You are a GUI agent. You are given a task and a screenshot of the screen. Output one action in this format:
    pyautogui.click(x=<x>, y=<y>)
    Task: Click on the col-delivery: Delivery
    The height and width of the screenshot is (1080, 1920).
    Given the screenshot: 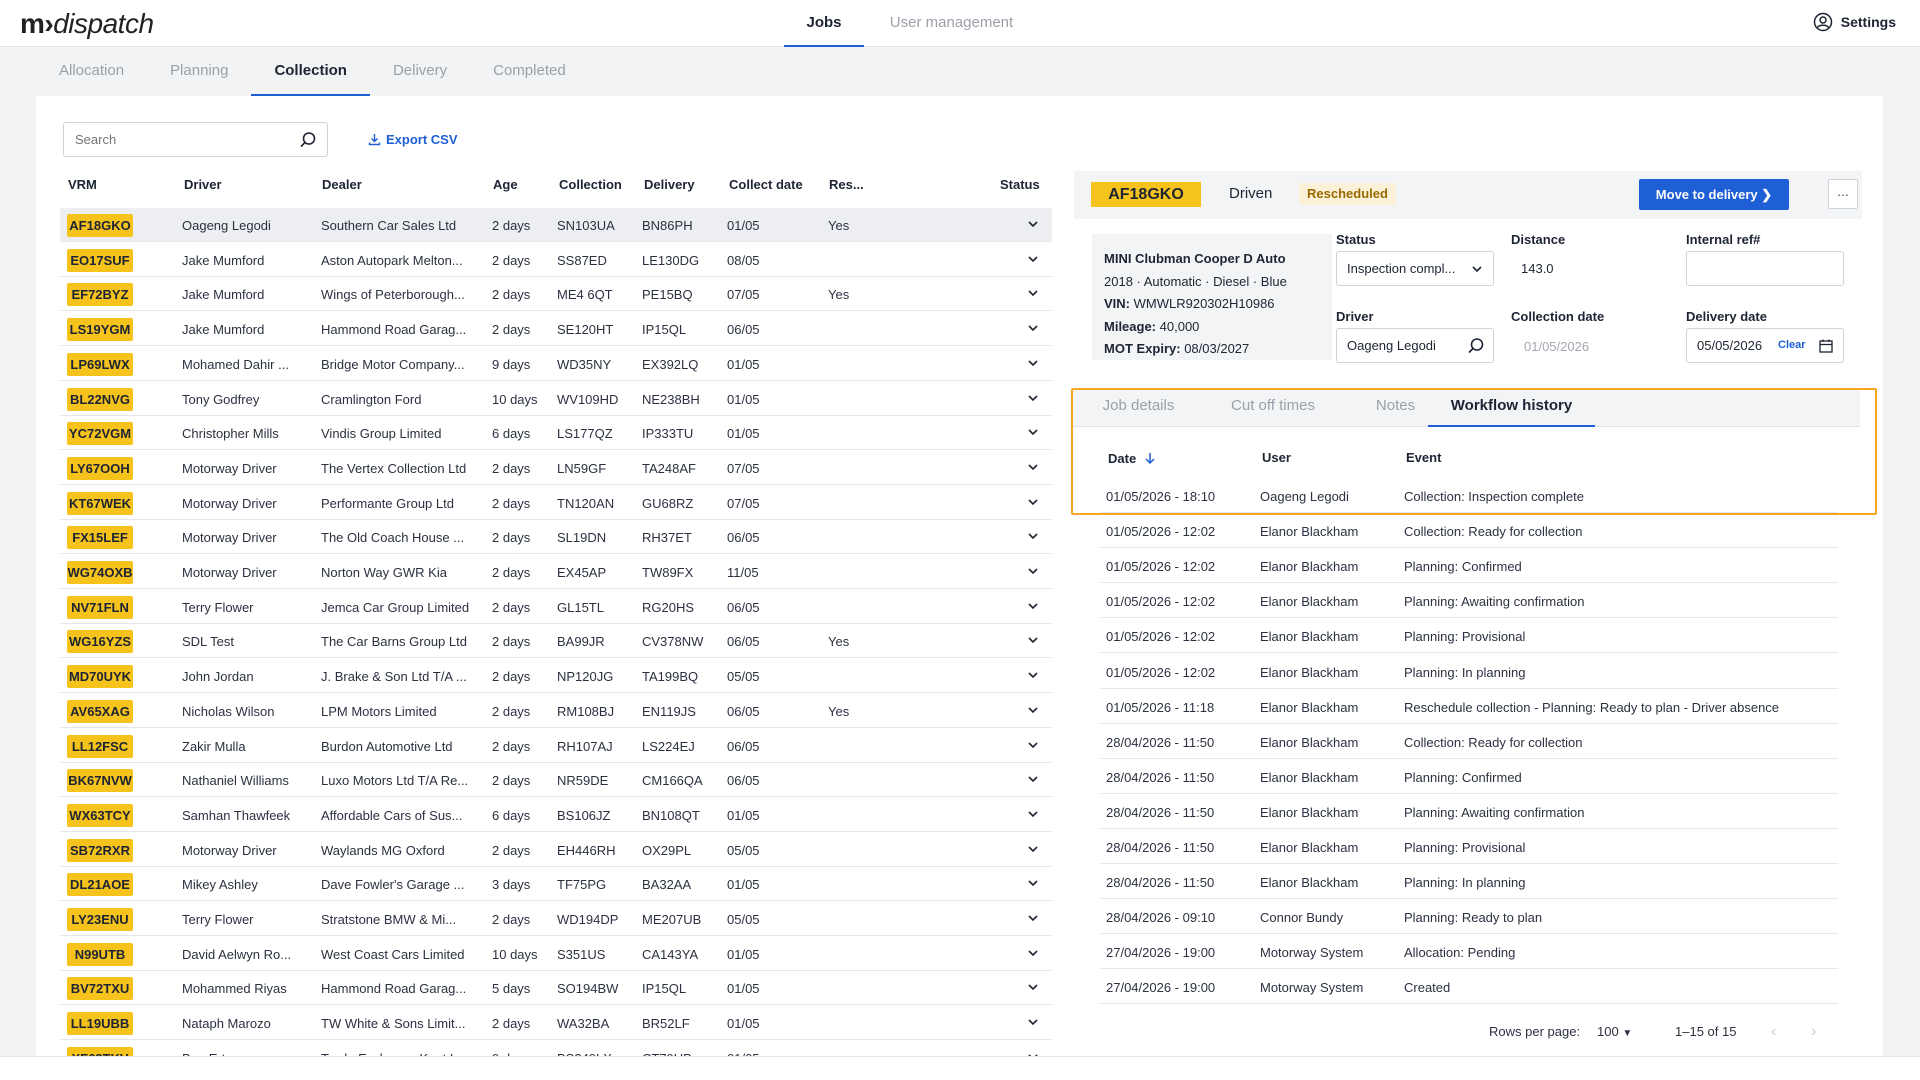 What is the action you would take?
    pyautogui.click(x=669, y=184)
    